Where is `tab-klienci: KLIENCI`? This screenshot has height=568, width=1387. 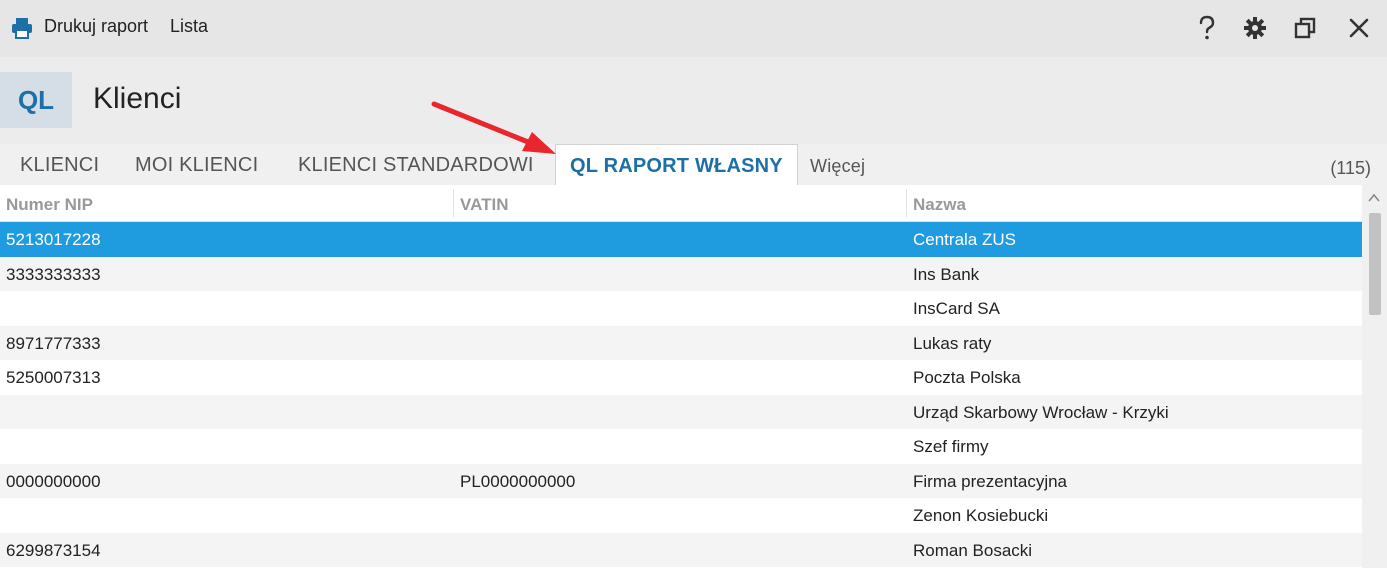 tab-klienci: KLIENCI is located at coordinates (59, 165).